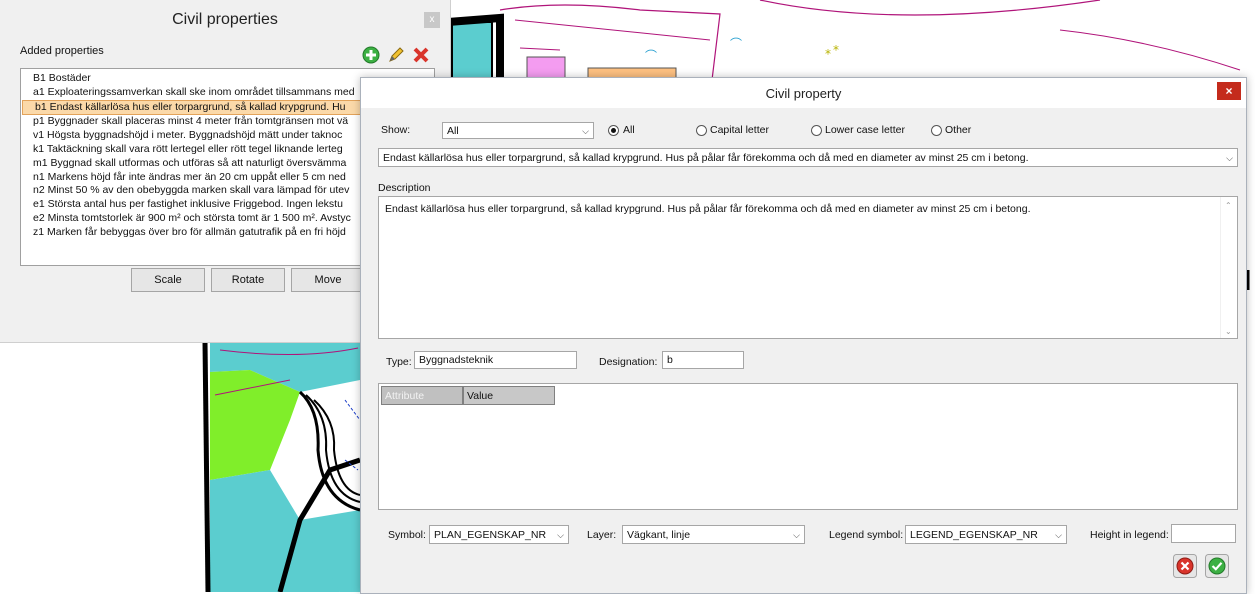 The image size is (1255, 594). What do you see at coordinates (629, 130) in the screenshot?
I see `radio-all-label: All` at bounding box center [629, 130].